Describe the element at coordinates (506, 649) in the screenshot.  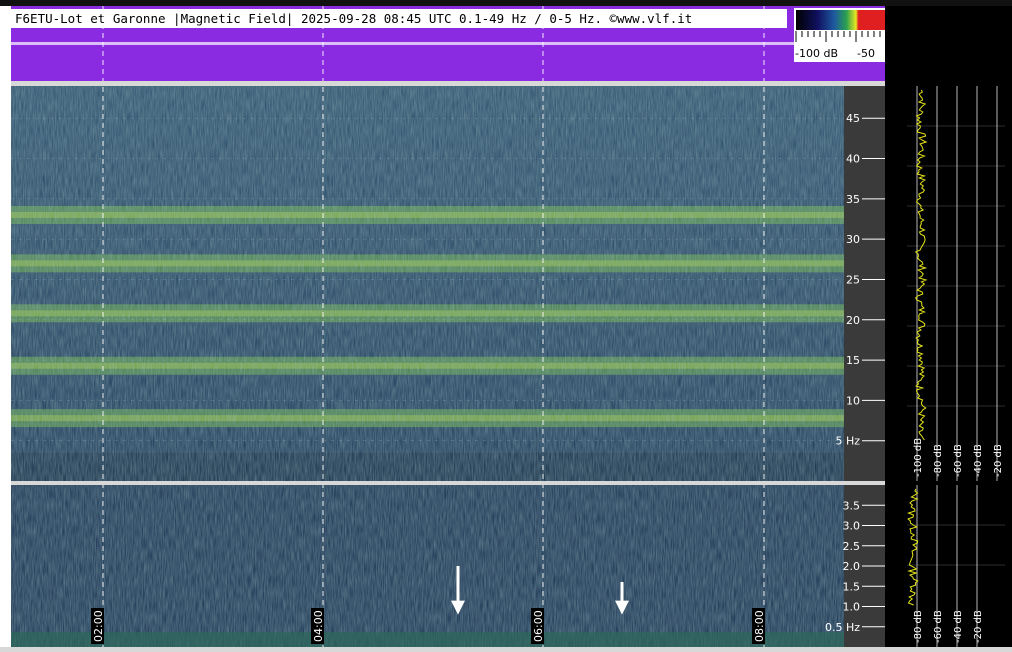
I see `bottom-border` at that location.